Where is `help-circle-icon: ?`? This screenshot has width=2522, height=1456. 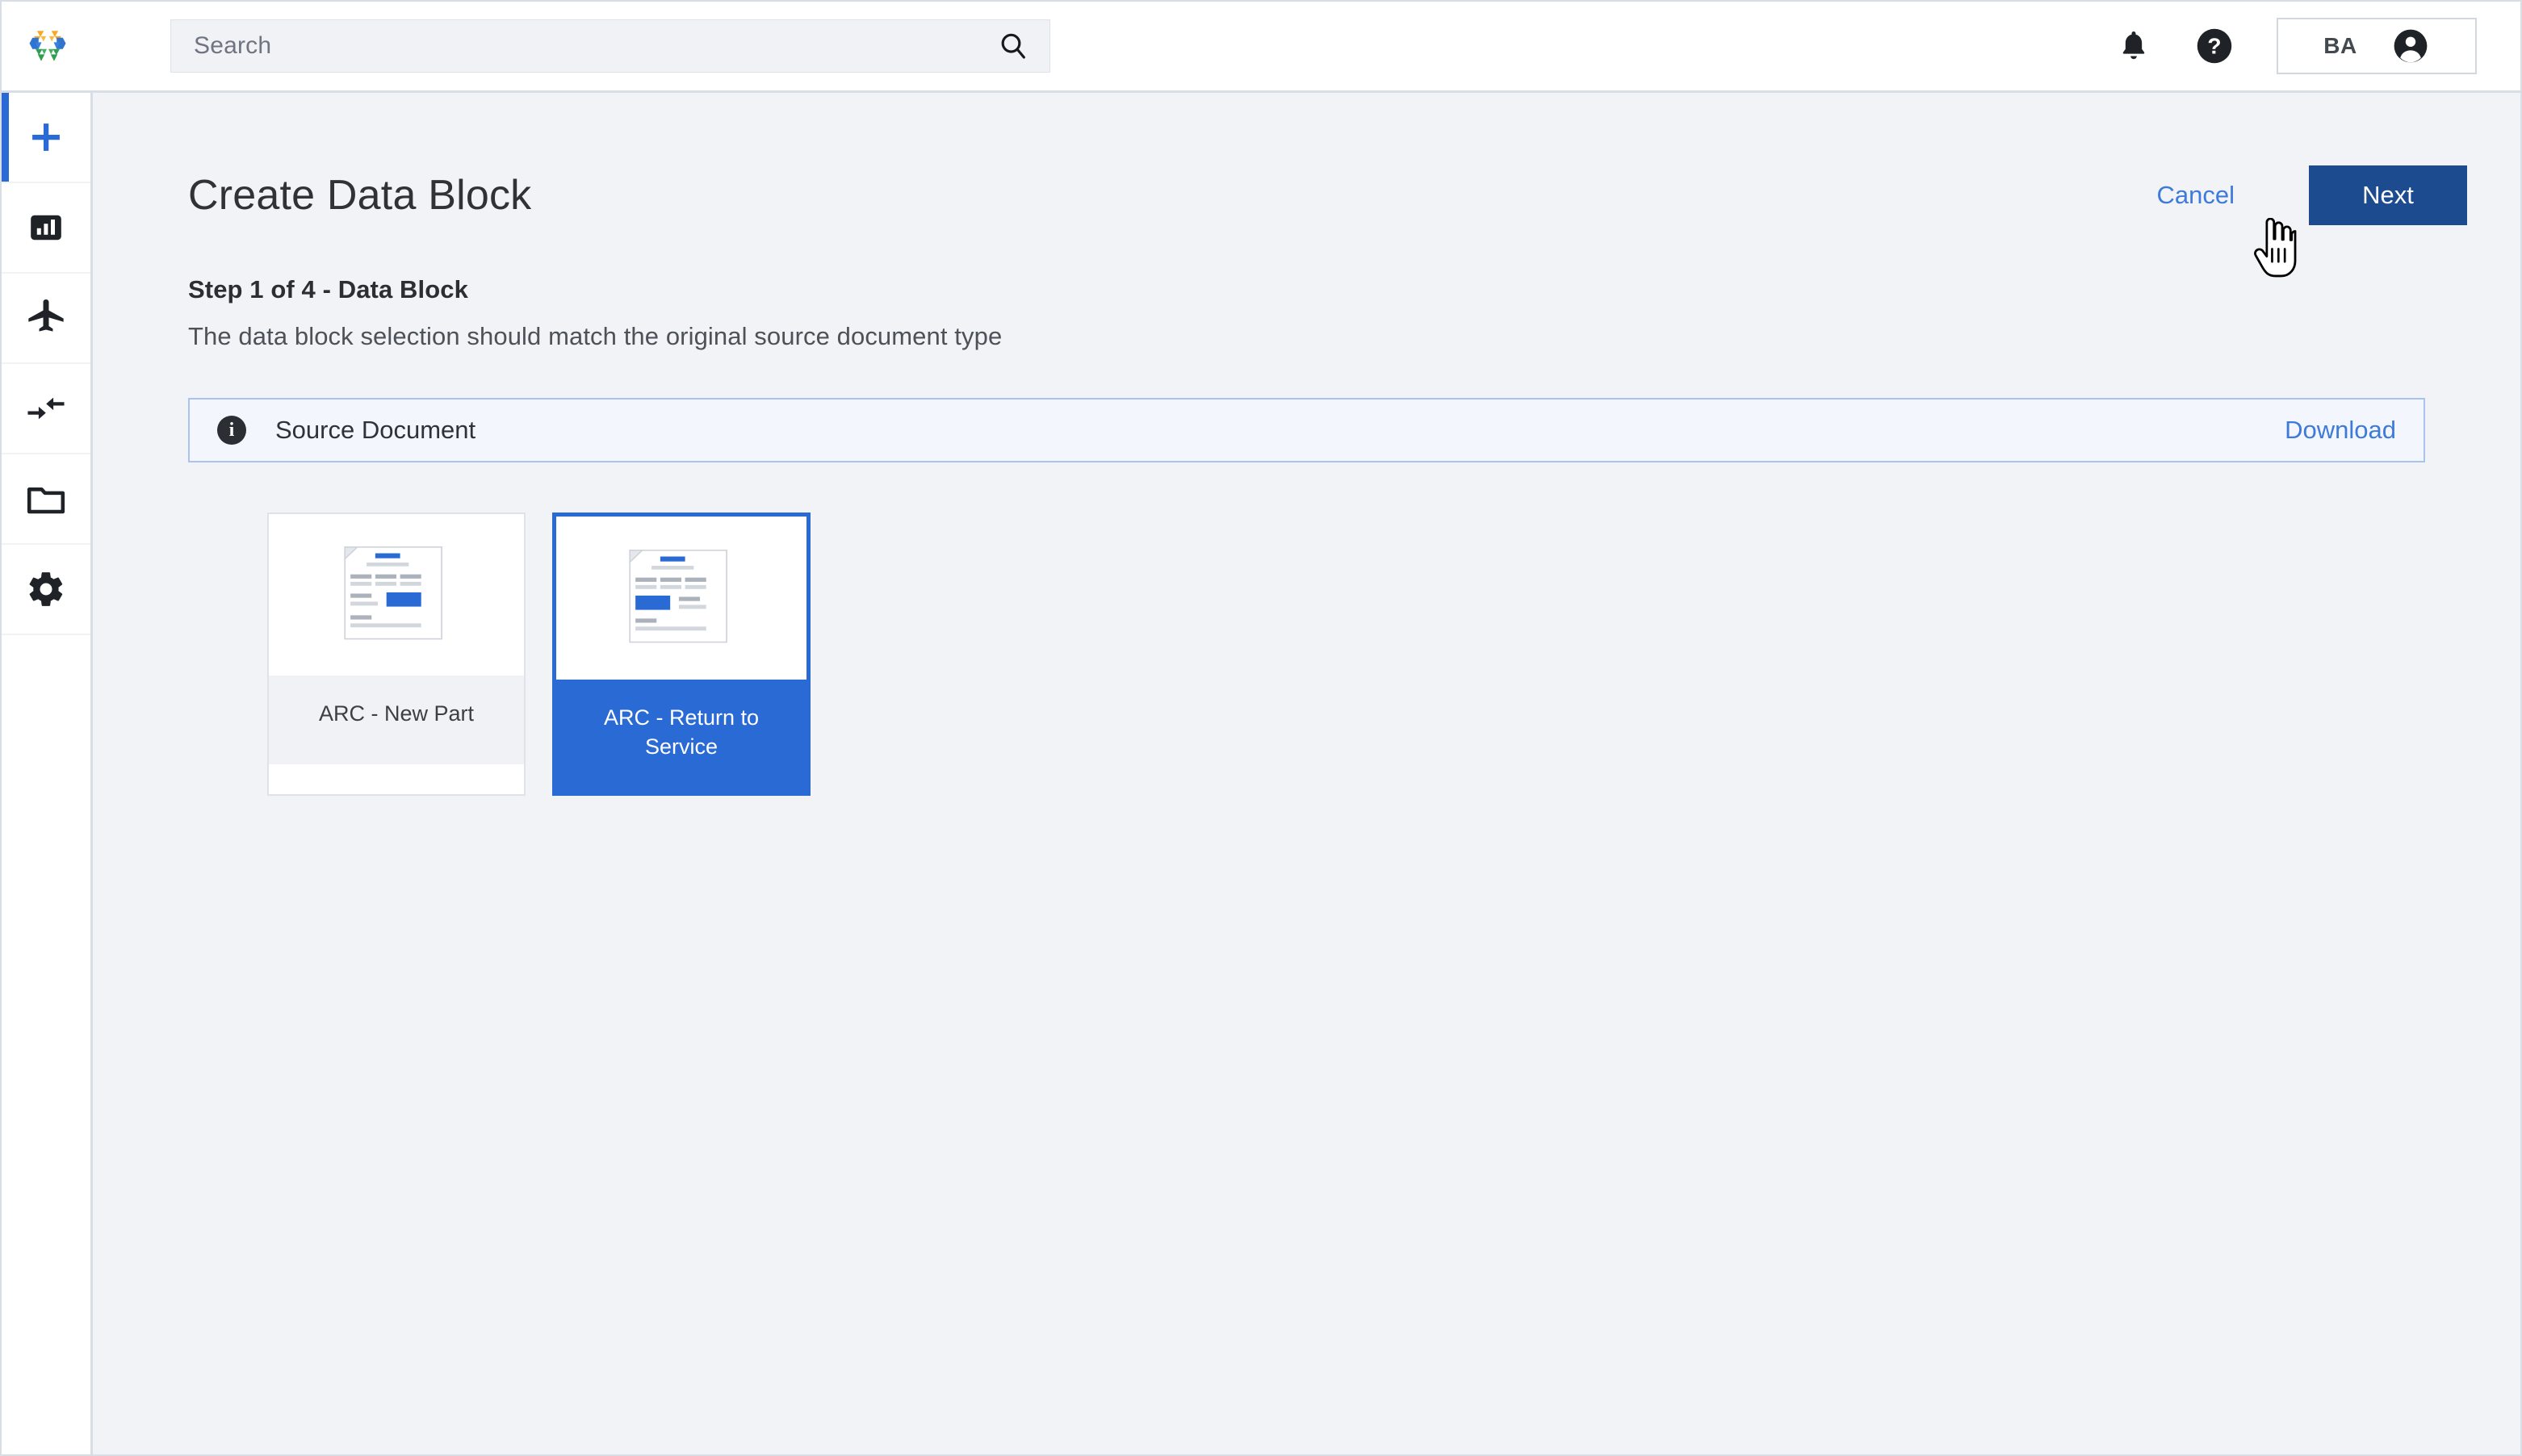
help-circle-icon: ? is located at coordinates (2214, 46).